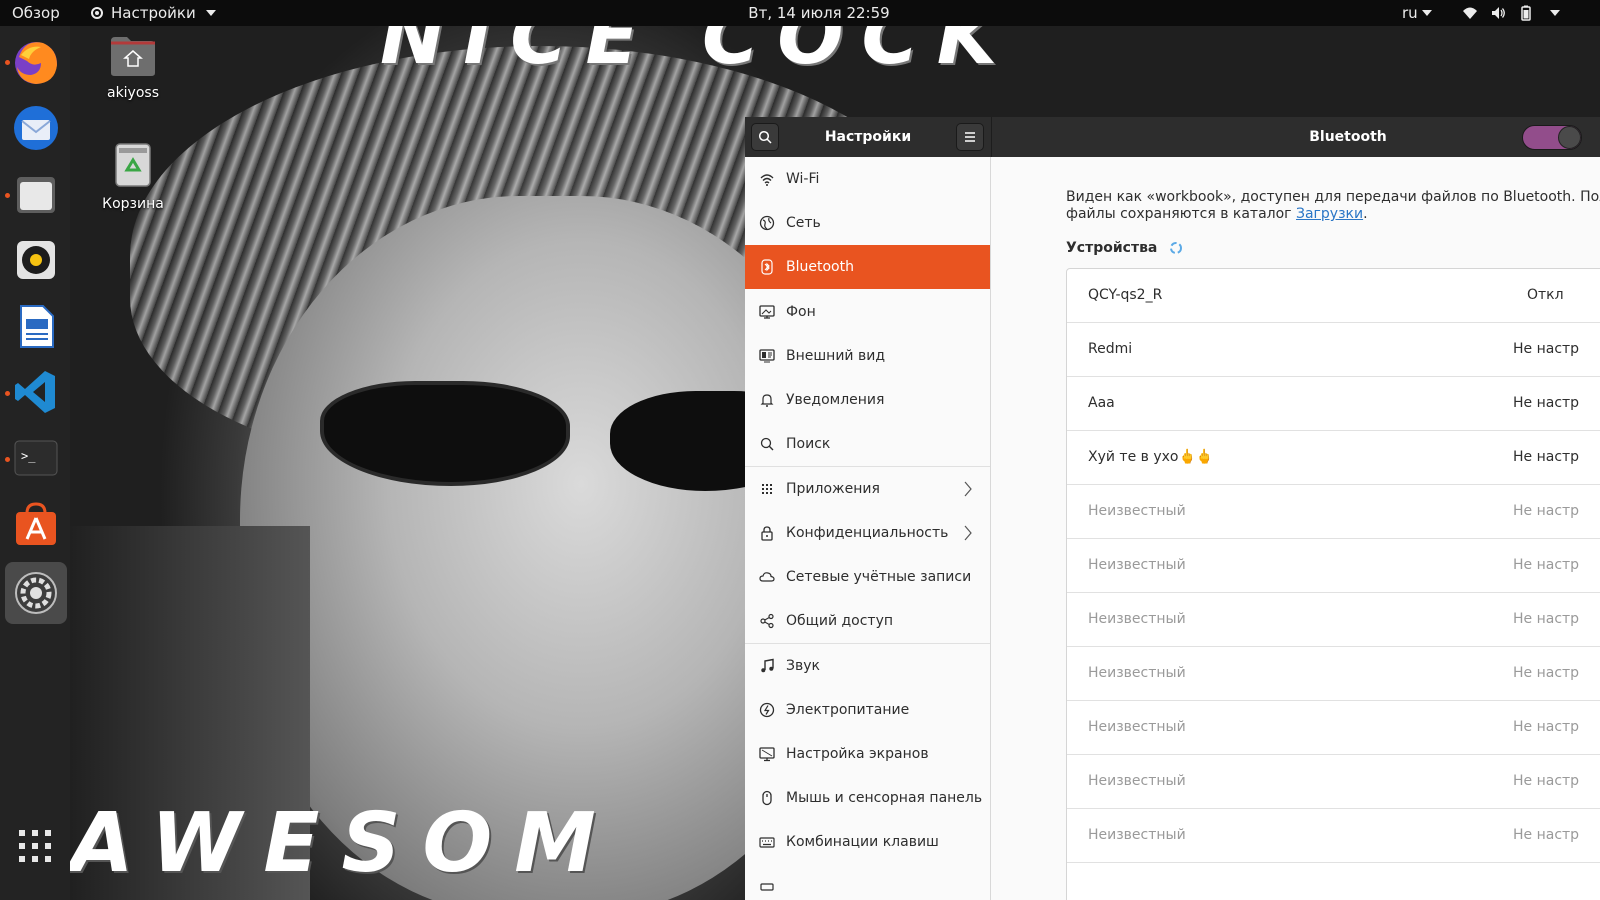 This screenshot has height=900, width=1600. What do you see at coordinates (132, 93) in the screenshot?
I see `desktop-home-label: akiyoss` at bounding box center [132, 93].